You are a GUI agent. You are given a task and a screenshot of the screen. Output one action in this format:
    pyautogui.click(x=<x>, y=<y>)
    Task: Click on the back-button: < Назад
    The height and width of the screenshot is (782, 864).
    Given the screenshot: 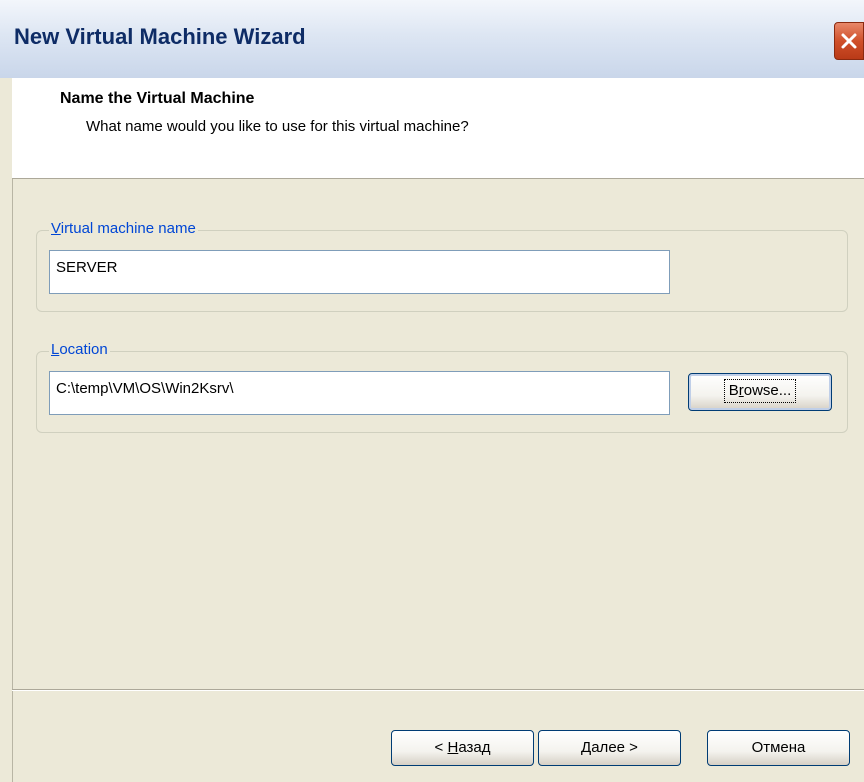 What is the action you would take?
    pyautogui.click(x=462, y=748)
    